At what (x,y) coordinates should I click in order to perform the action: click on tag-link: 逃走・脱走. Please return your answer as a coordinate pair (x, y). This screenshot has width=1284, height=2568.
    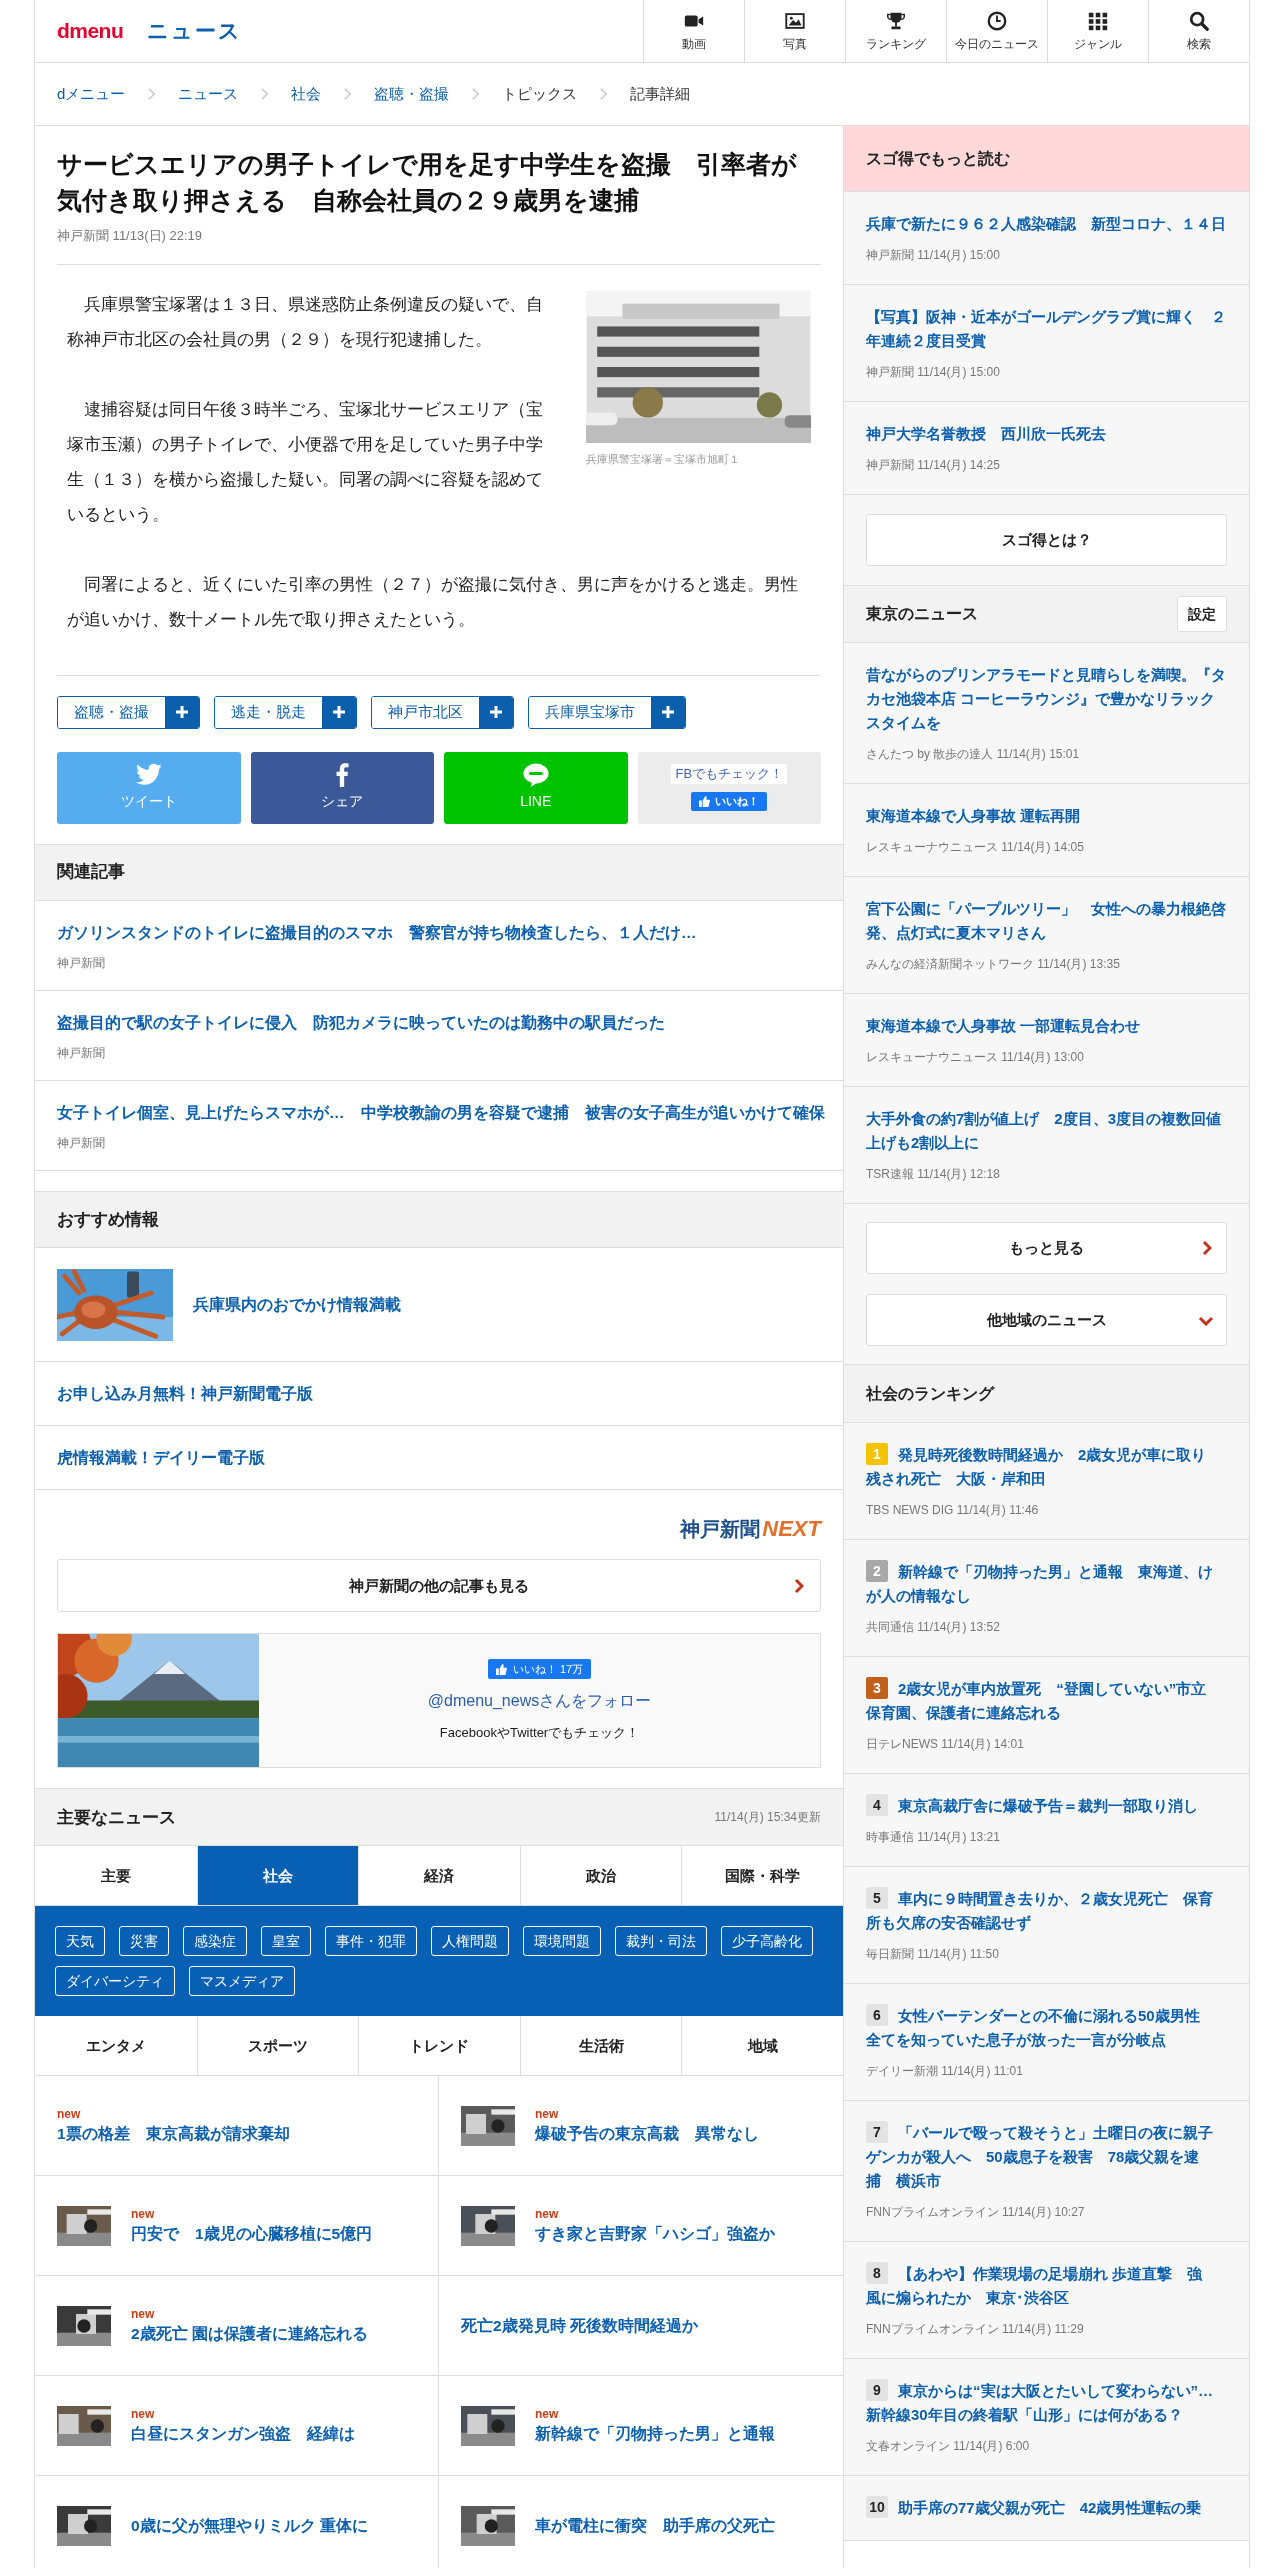
    Looking at the image, I should click on (285, 712).